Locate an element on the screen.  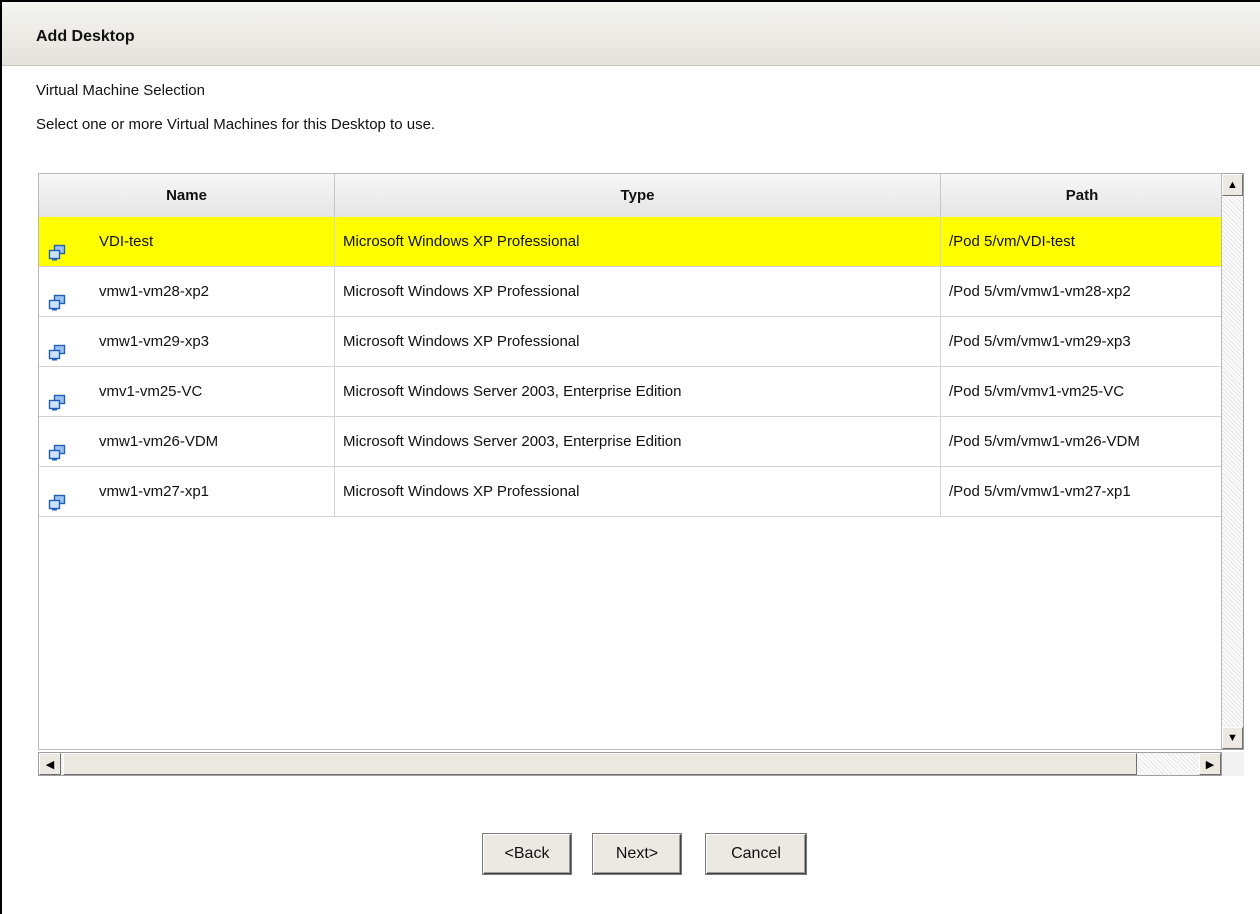
cell-path: /Pod 5/vm/vmw1-vm28-xp2 is located at coordinates (1040, 291).